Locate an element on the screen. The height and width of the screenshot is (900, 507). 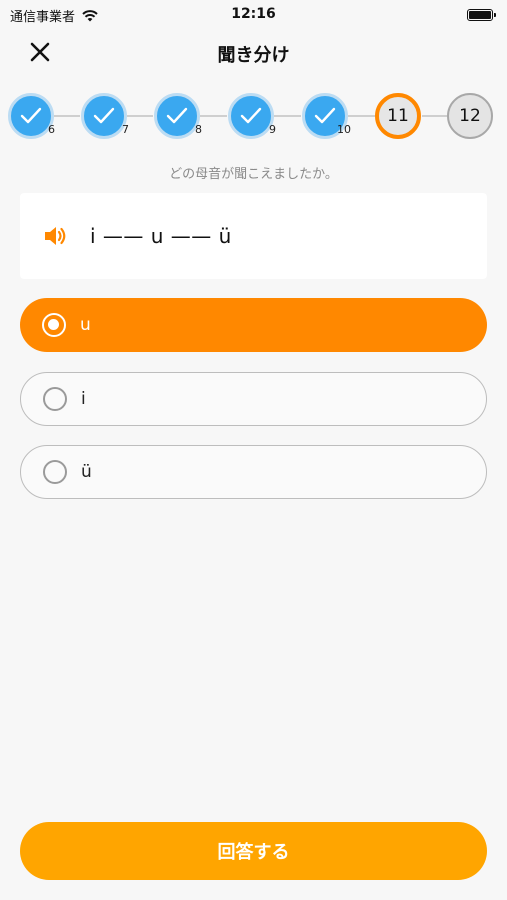
step-label: 10 is located at coordinates (344, 129).